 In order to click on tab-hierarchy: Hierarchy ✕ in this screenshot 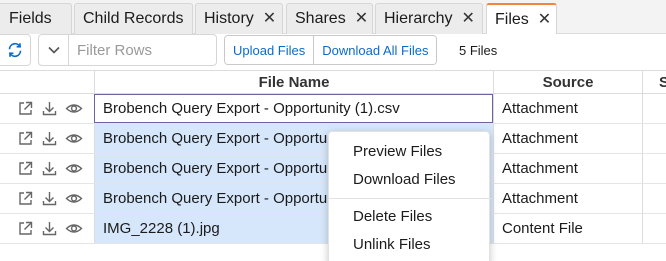, I will do `click(429, 18)`.